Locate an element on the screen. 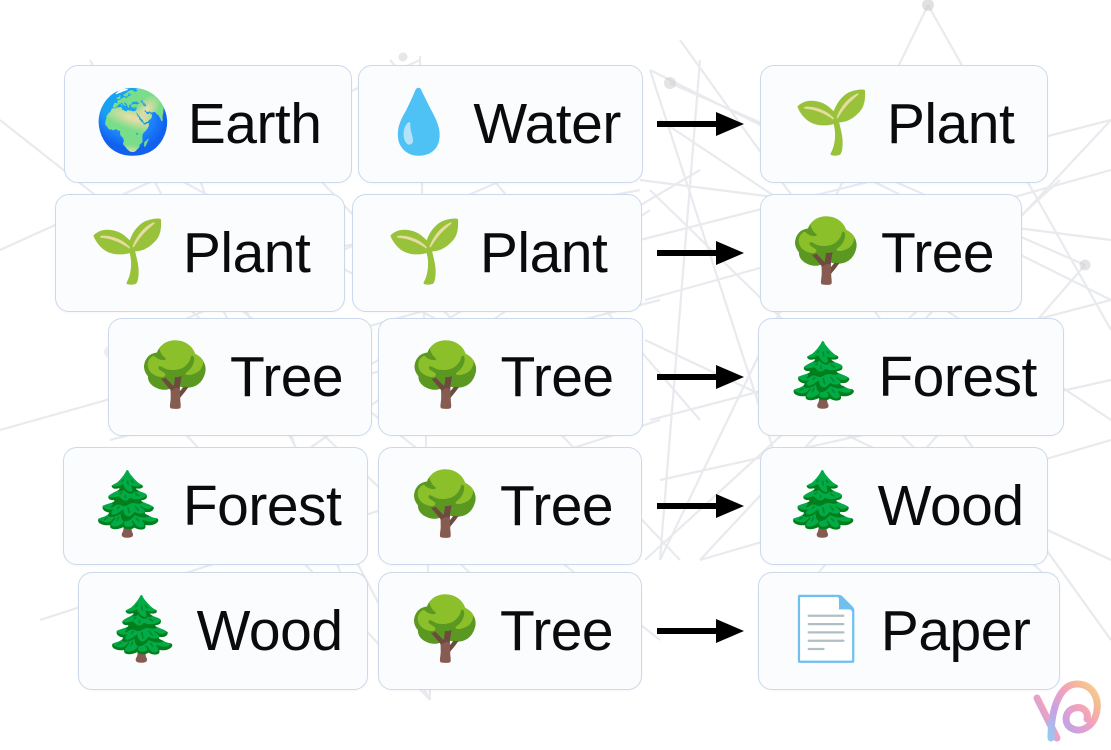 This screenshot has height=750, width=1111. card-label: Water is located at coordinates (547, 123).